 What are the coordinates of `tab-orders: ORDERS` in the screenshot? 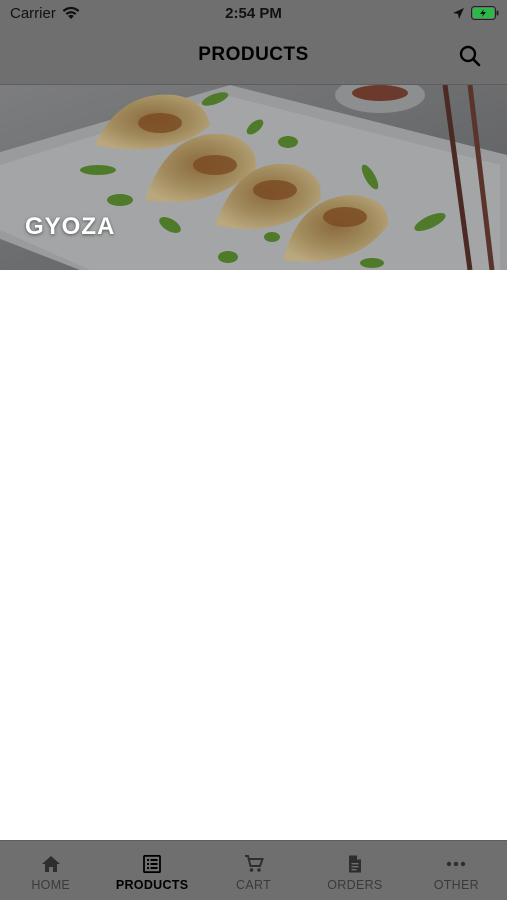 It's located at (354, 870).